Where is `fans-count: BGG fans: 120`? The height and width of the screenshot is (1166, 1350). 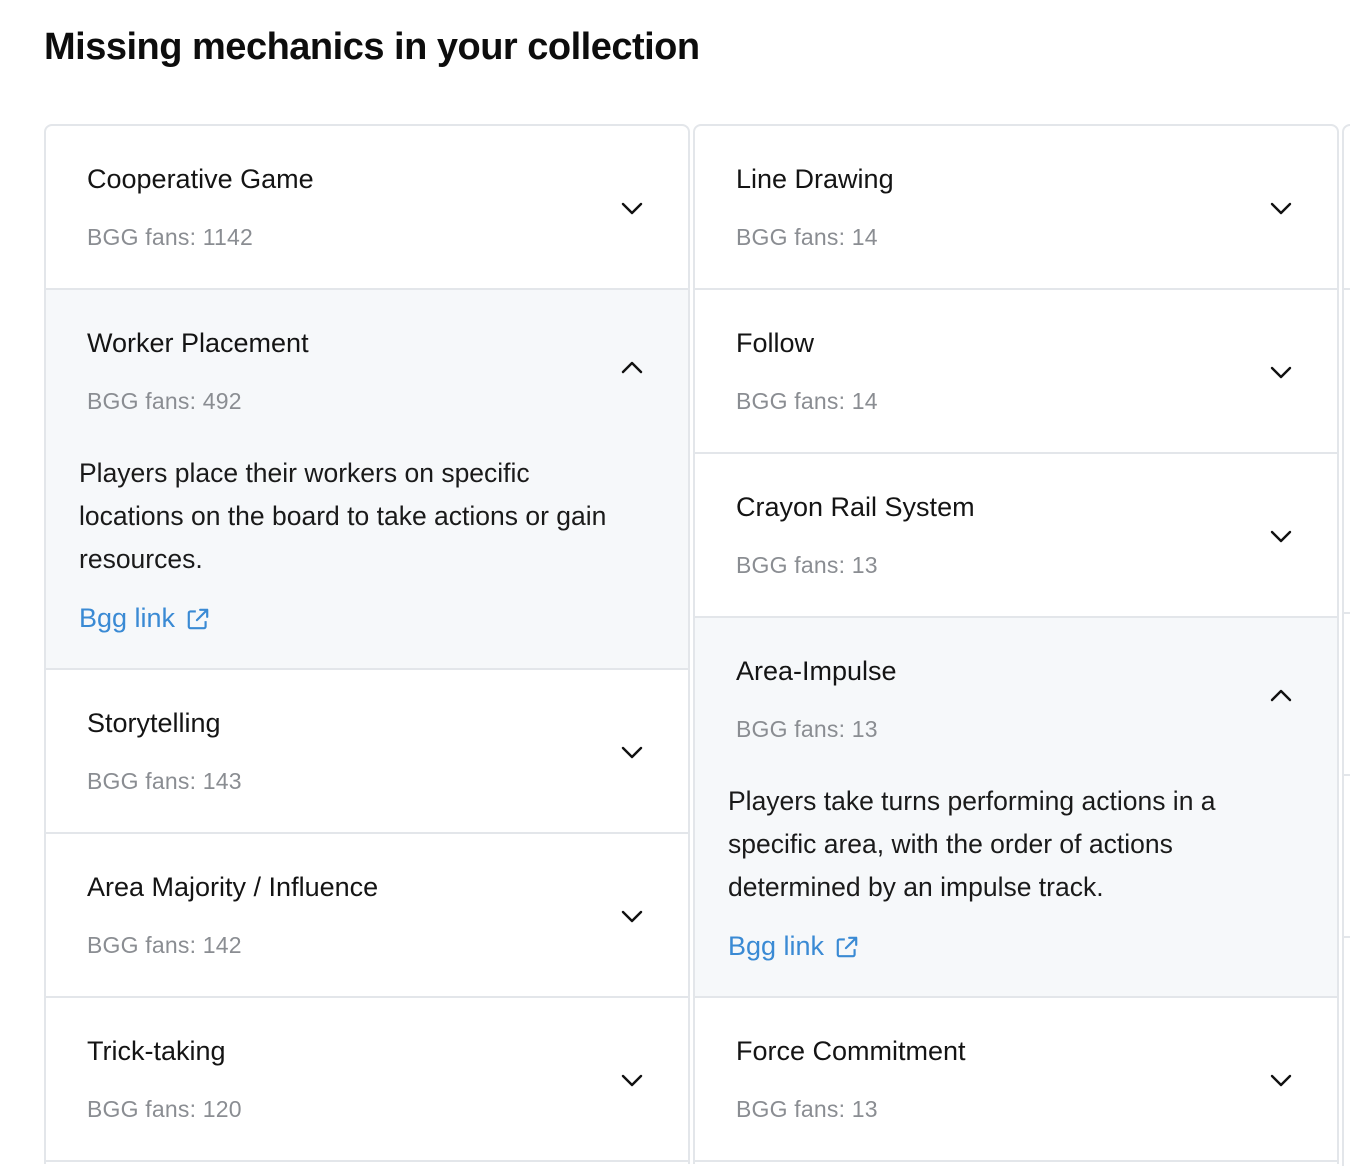
fans-count: BGG fans: 120 is located at coordinates (164, 1109).